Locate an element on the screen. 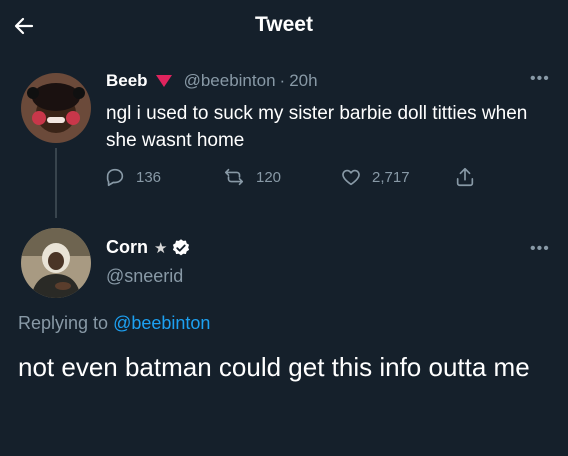  reply-button: 136 is located at coordinates (132, 177).